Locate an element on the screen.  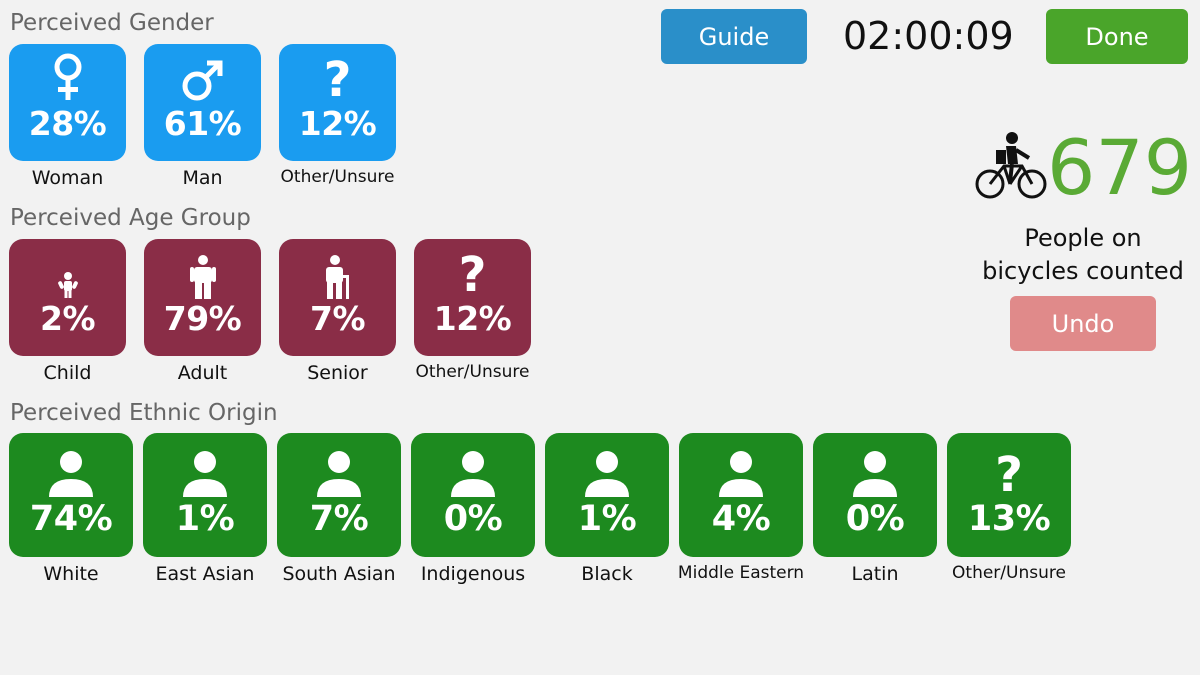
senior-button: 7% is located at coordinates (337, 297).